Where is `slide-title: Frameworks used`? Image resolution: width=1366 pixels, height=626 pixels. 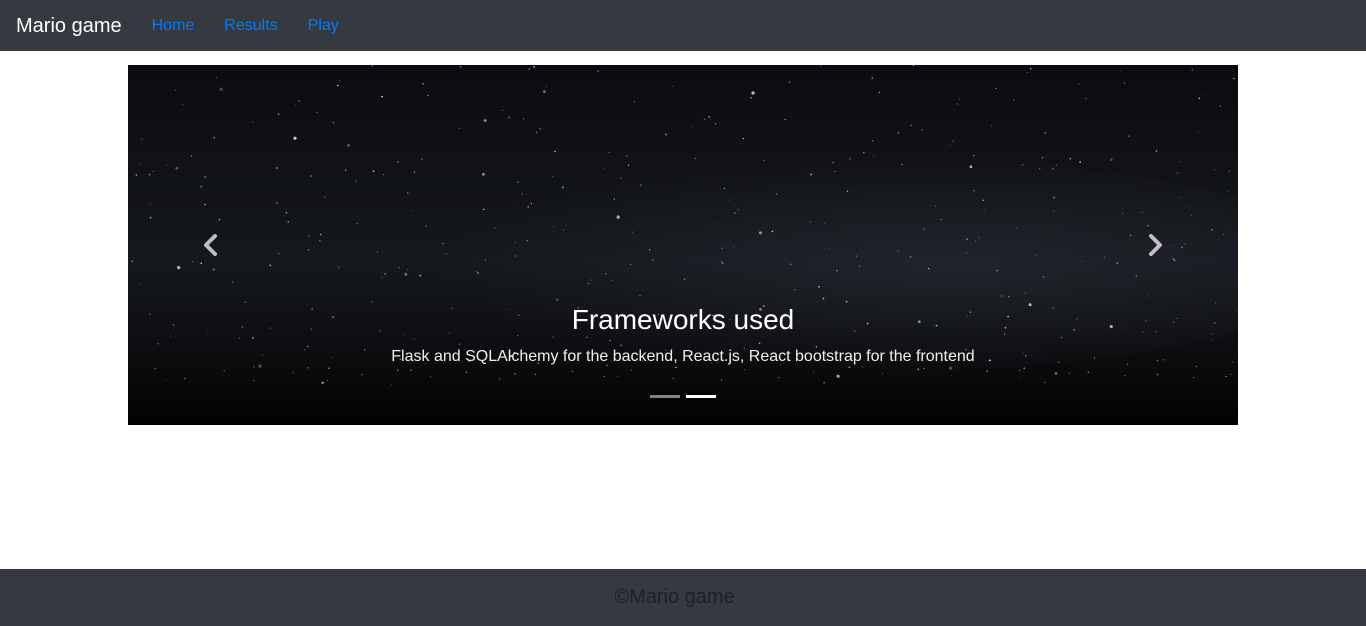 slide-title: Frameworks used is located at coordinates (683, 319).